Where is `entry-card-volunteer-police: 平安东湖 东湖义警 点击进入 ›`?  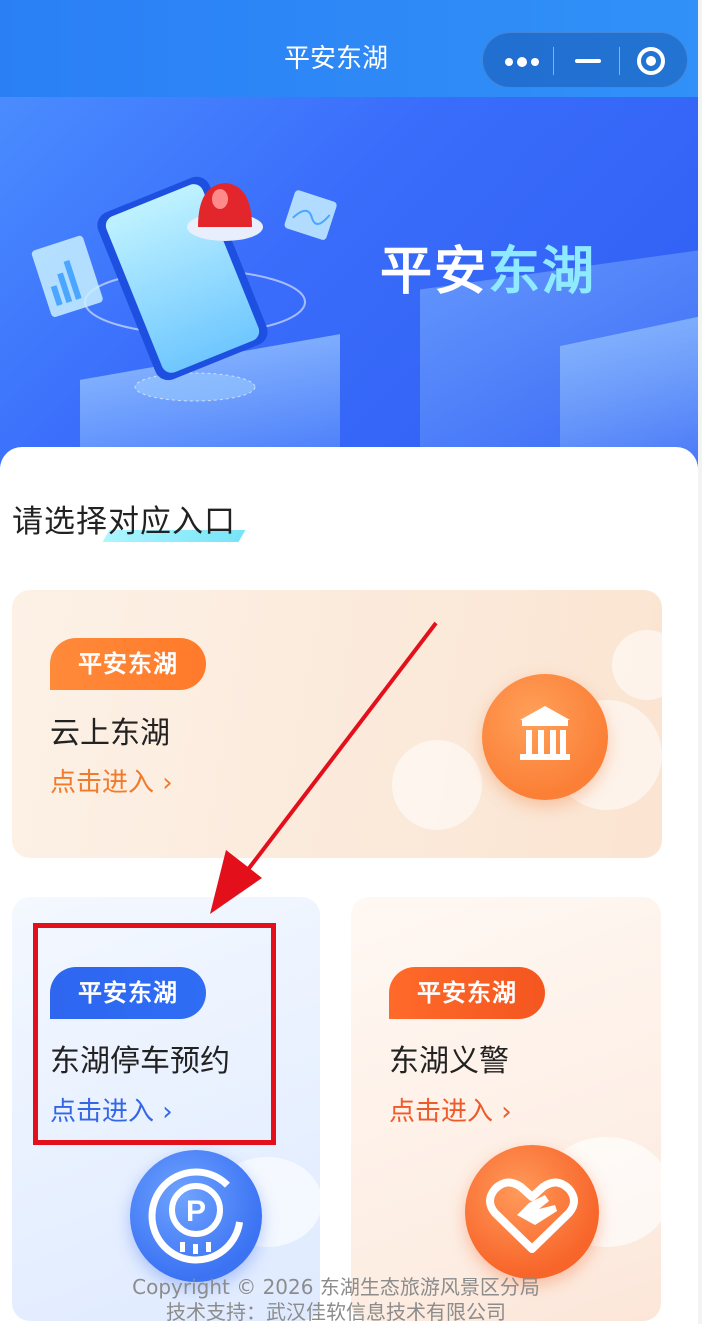
entry-card-volunteer-police: 平安东湖 东湖义警 点击进入 › is located at coordinates (506, 1109).